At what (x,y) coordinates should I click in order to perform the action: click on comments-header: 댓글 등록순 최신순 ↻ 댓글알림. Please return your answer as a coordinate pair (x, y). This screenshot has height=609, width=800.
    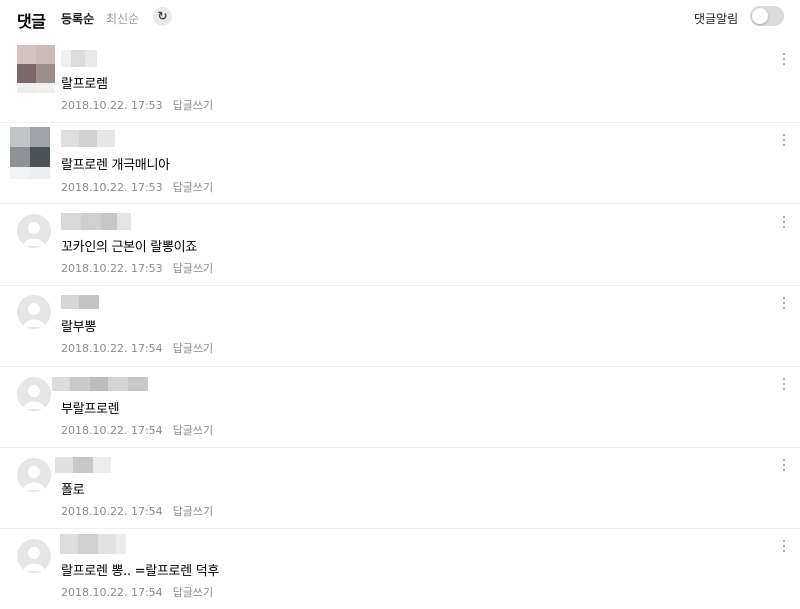
    Looking at the image, I should click on (400, 18).